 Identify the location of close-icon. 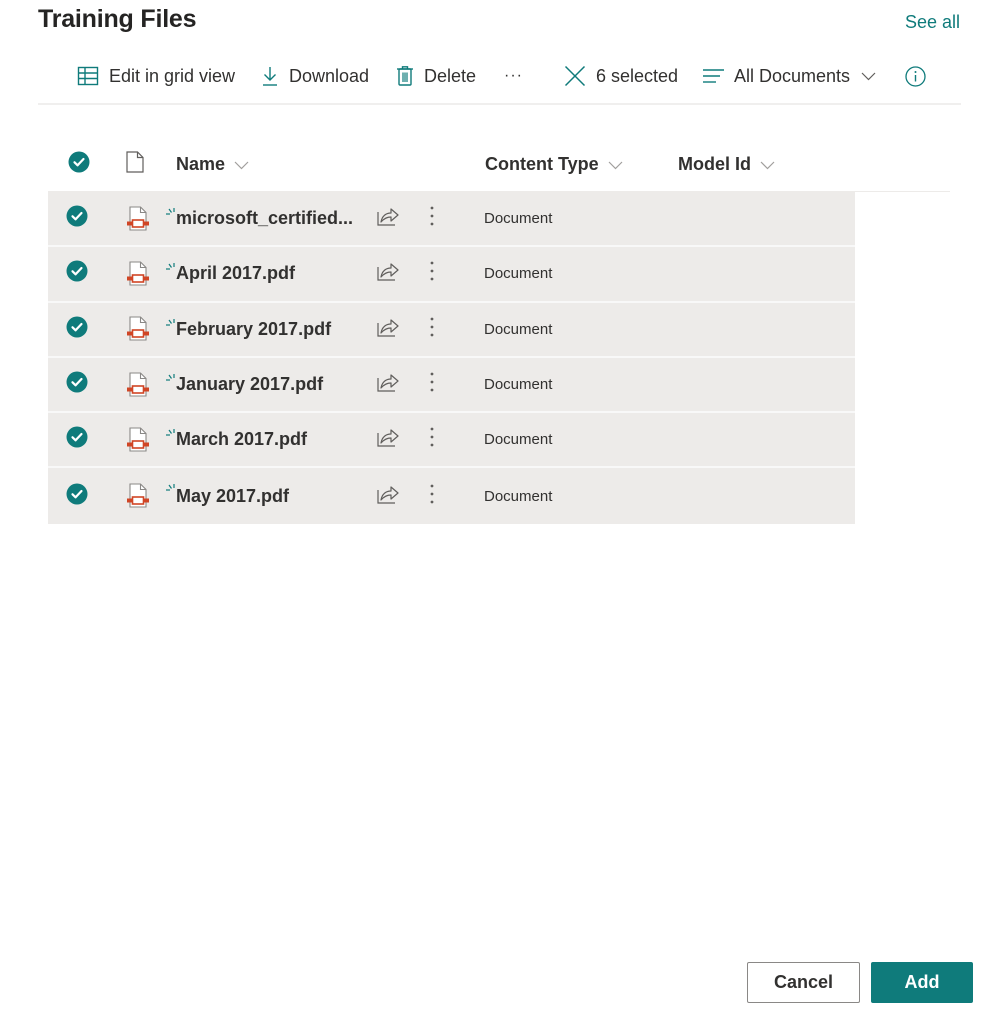
(575, 76).